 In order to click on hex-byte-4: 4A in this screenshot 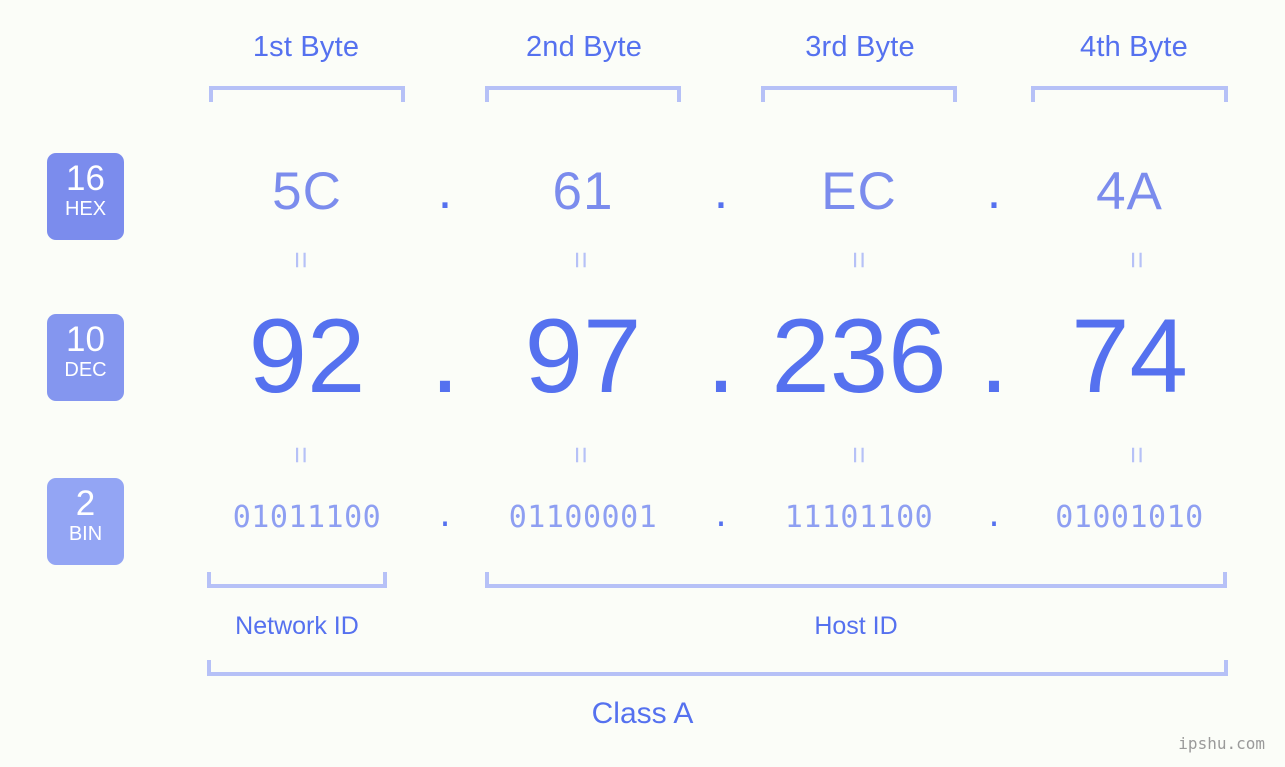, I will do `click(1129, 191)`.